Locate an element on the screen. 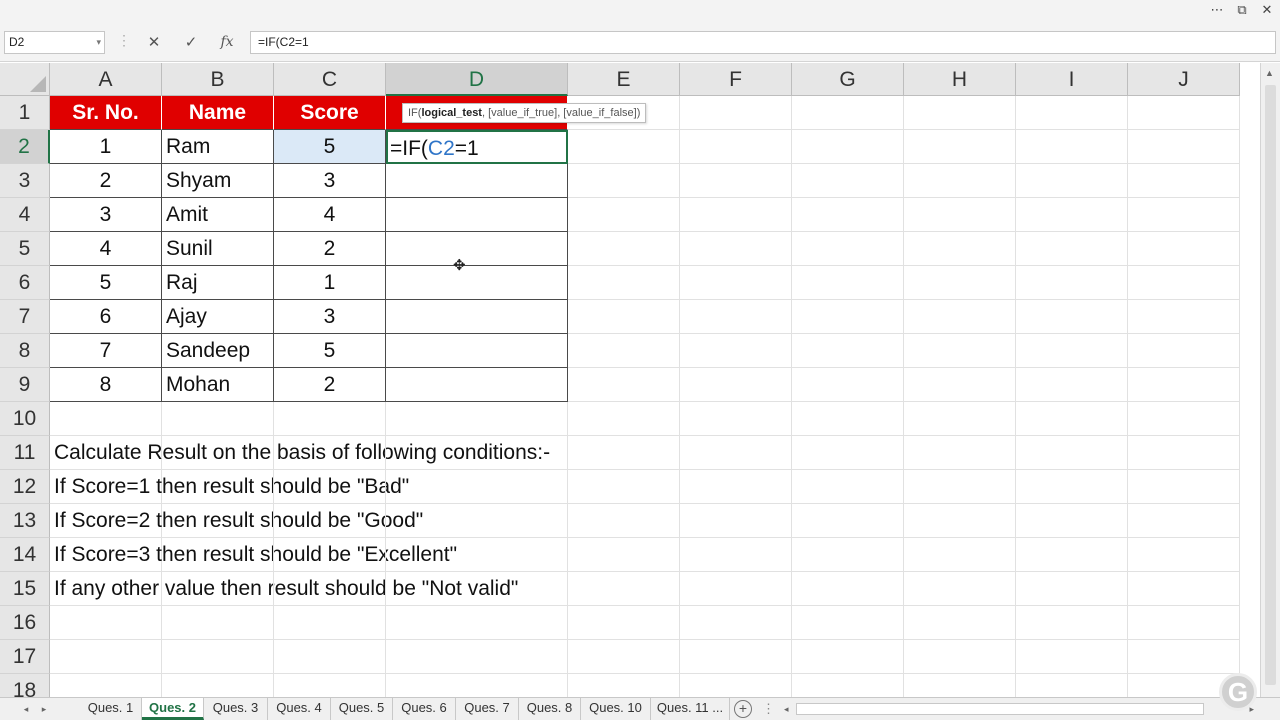  row-header-17: 17 is located at coordinates (25, 657).